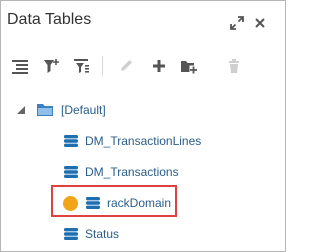 The height and width of the screenshot is (252, 320). I want to click on tree-root-label: [Default], so click(83, 110).